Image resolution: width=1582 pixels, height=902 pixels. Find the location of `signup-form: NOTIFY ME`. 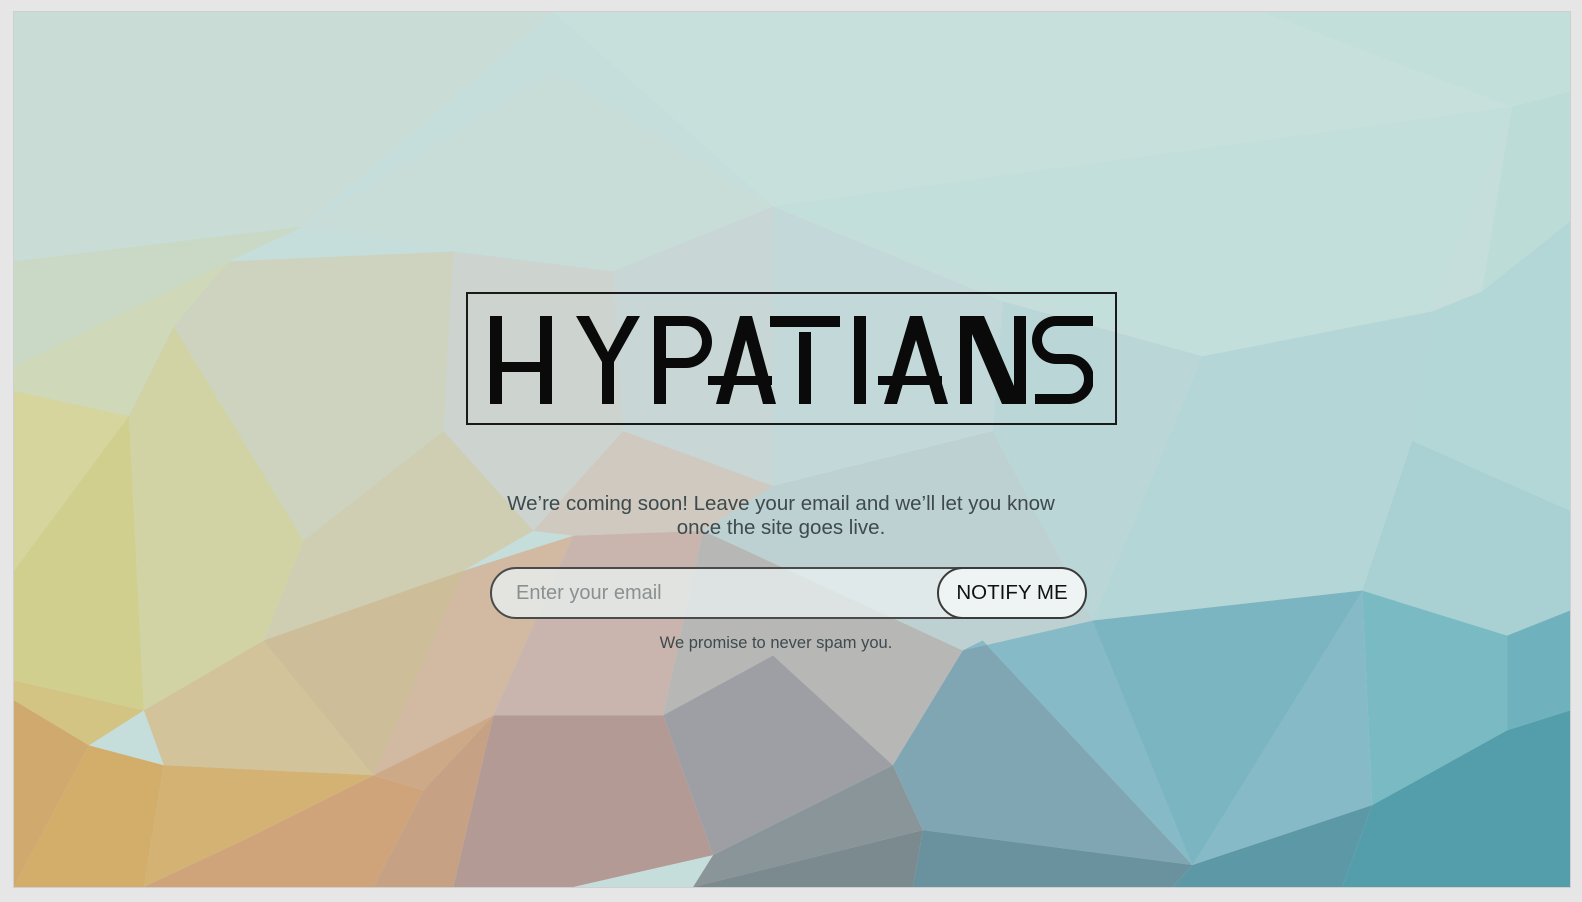

signup-form: NOTIFY ME is located at coordinates (789, 593).